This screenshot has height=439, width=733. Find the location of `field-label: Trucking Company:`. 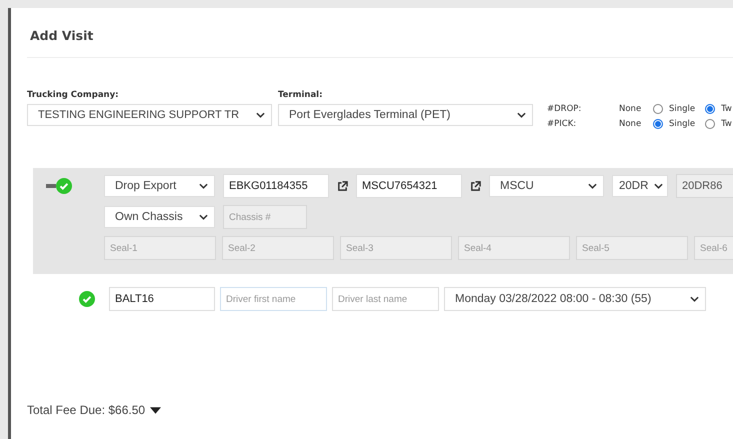

field-label: Trucking Company: is located at coordinates (73, 95).